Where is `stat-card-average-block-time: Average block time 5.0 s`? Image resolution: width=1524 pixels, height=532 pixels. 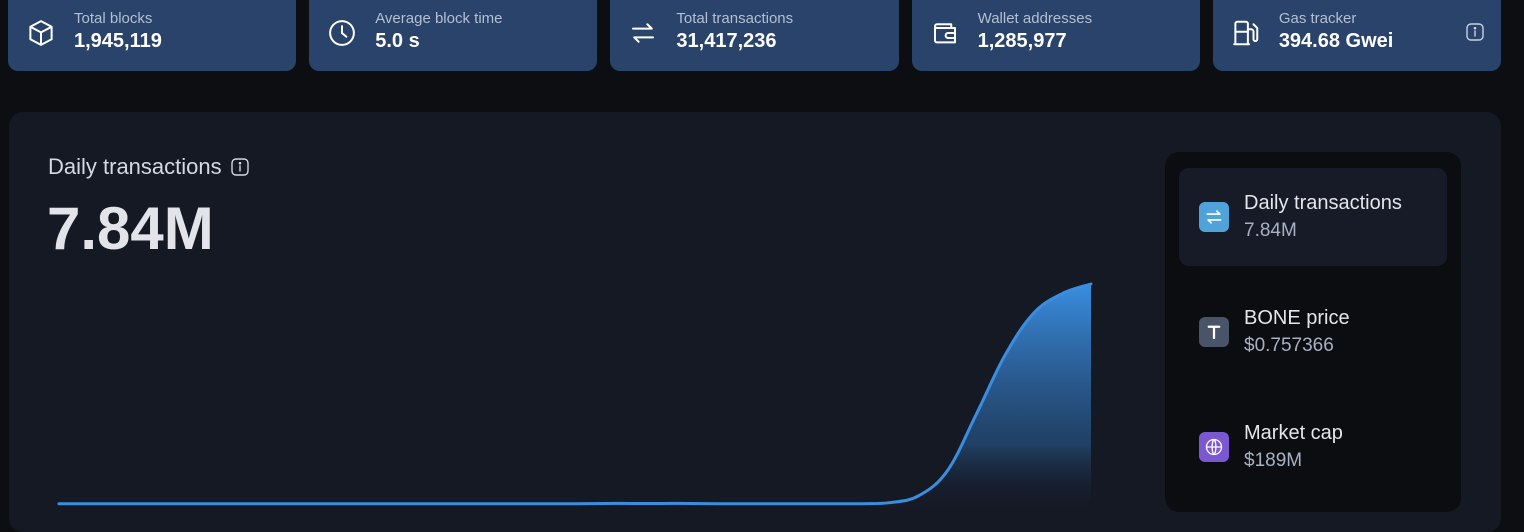 stat-card-average-block-time: Average block time 5.0 s is located at coordinates (453, 35).